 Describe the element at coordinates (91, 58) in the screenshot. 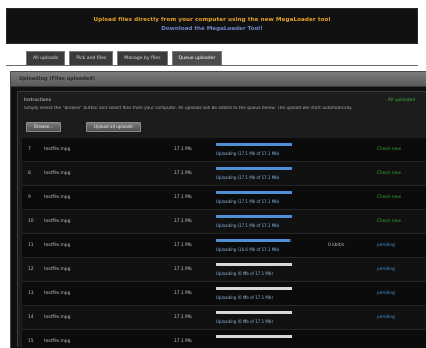

I see `tab-pick-files: Pick and files` at that location.